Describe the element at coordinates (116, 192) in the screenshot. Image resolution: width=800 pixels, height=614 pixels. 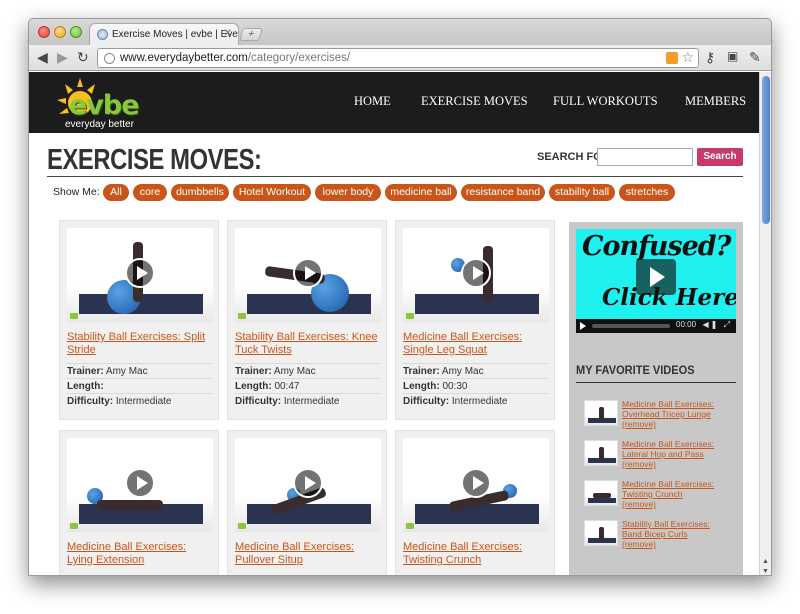
I see `filter-all: All` at that location.